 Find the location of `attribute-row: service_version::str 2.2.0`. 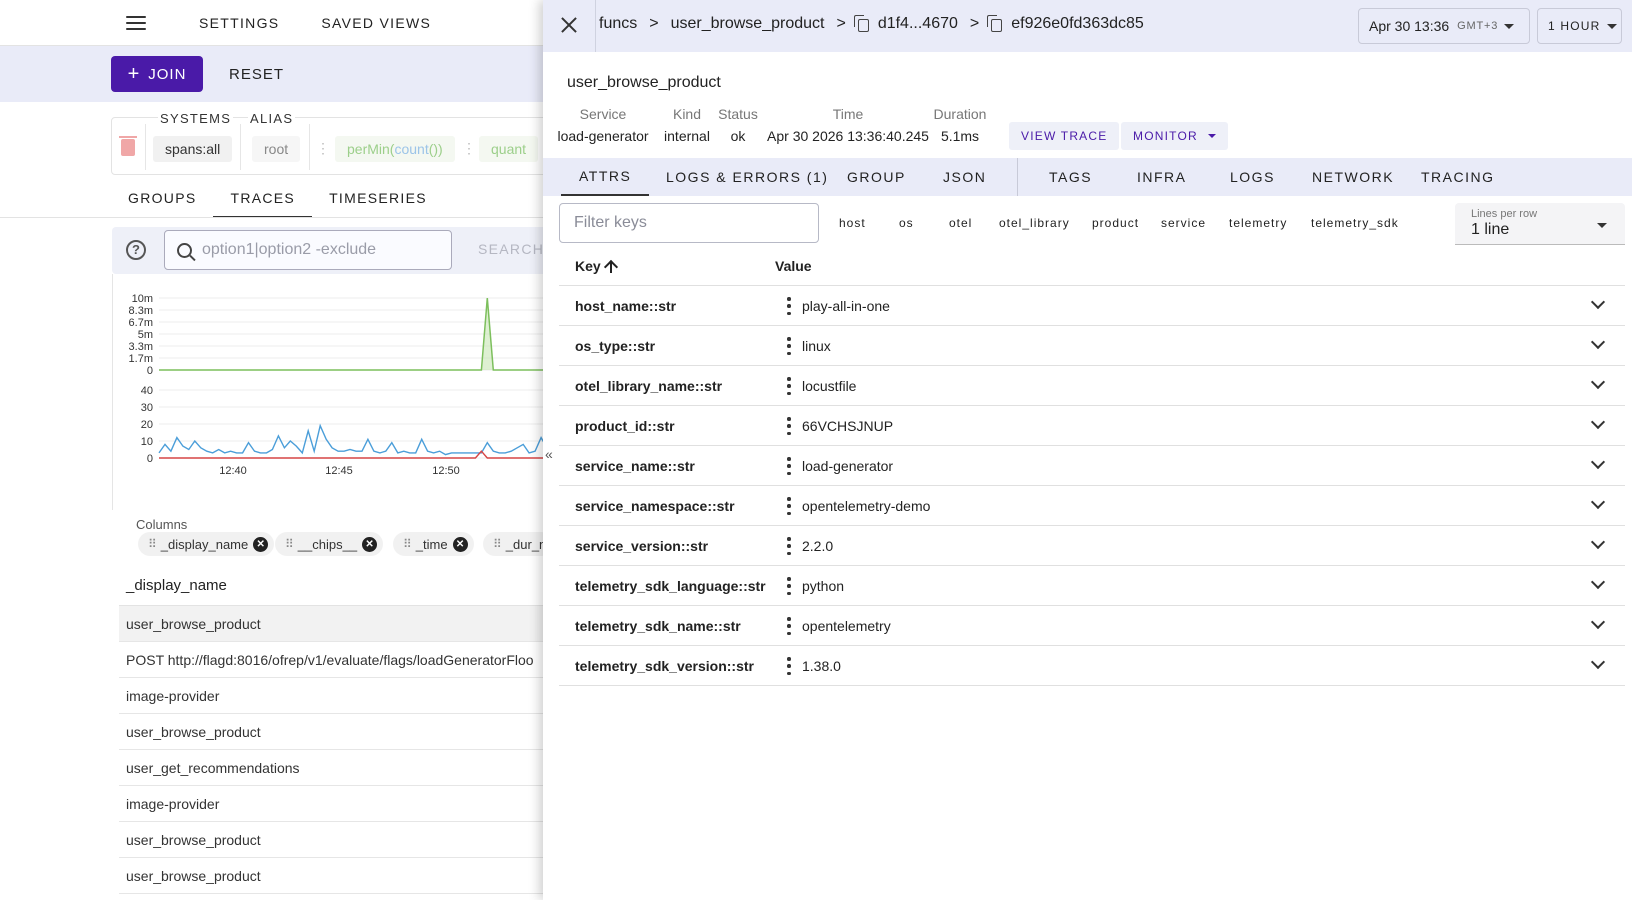

attribute-row: service_version::str 2.2.0 is located at coordinates (1092, 546).